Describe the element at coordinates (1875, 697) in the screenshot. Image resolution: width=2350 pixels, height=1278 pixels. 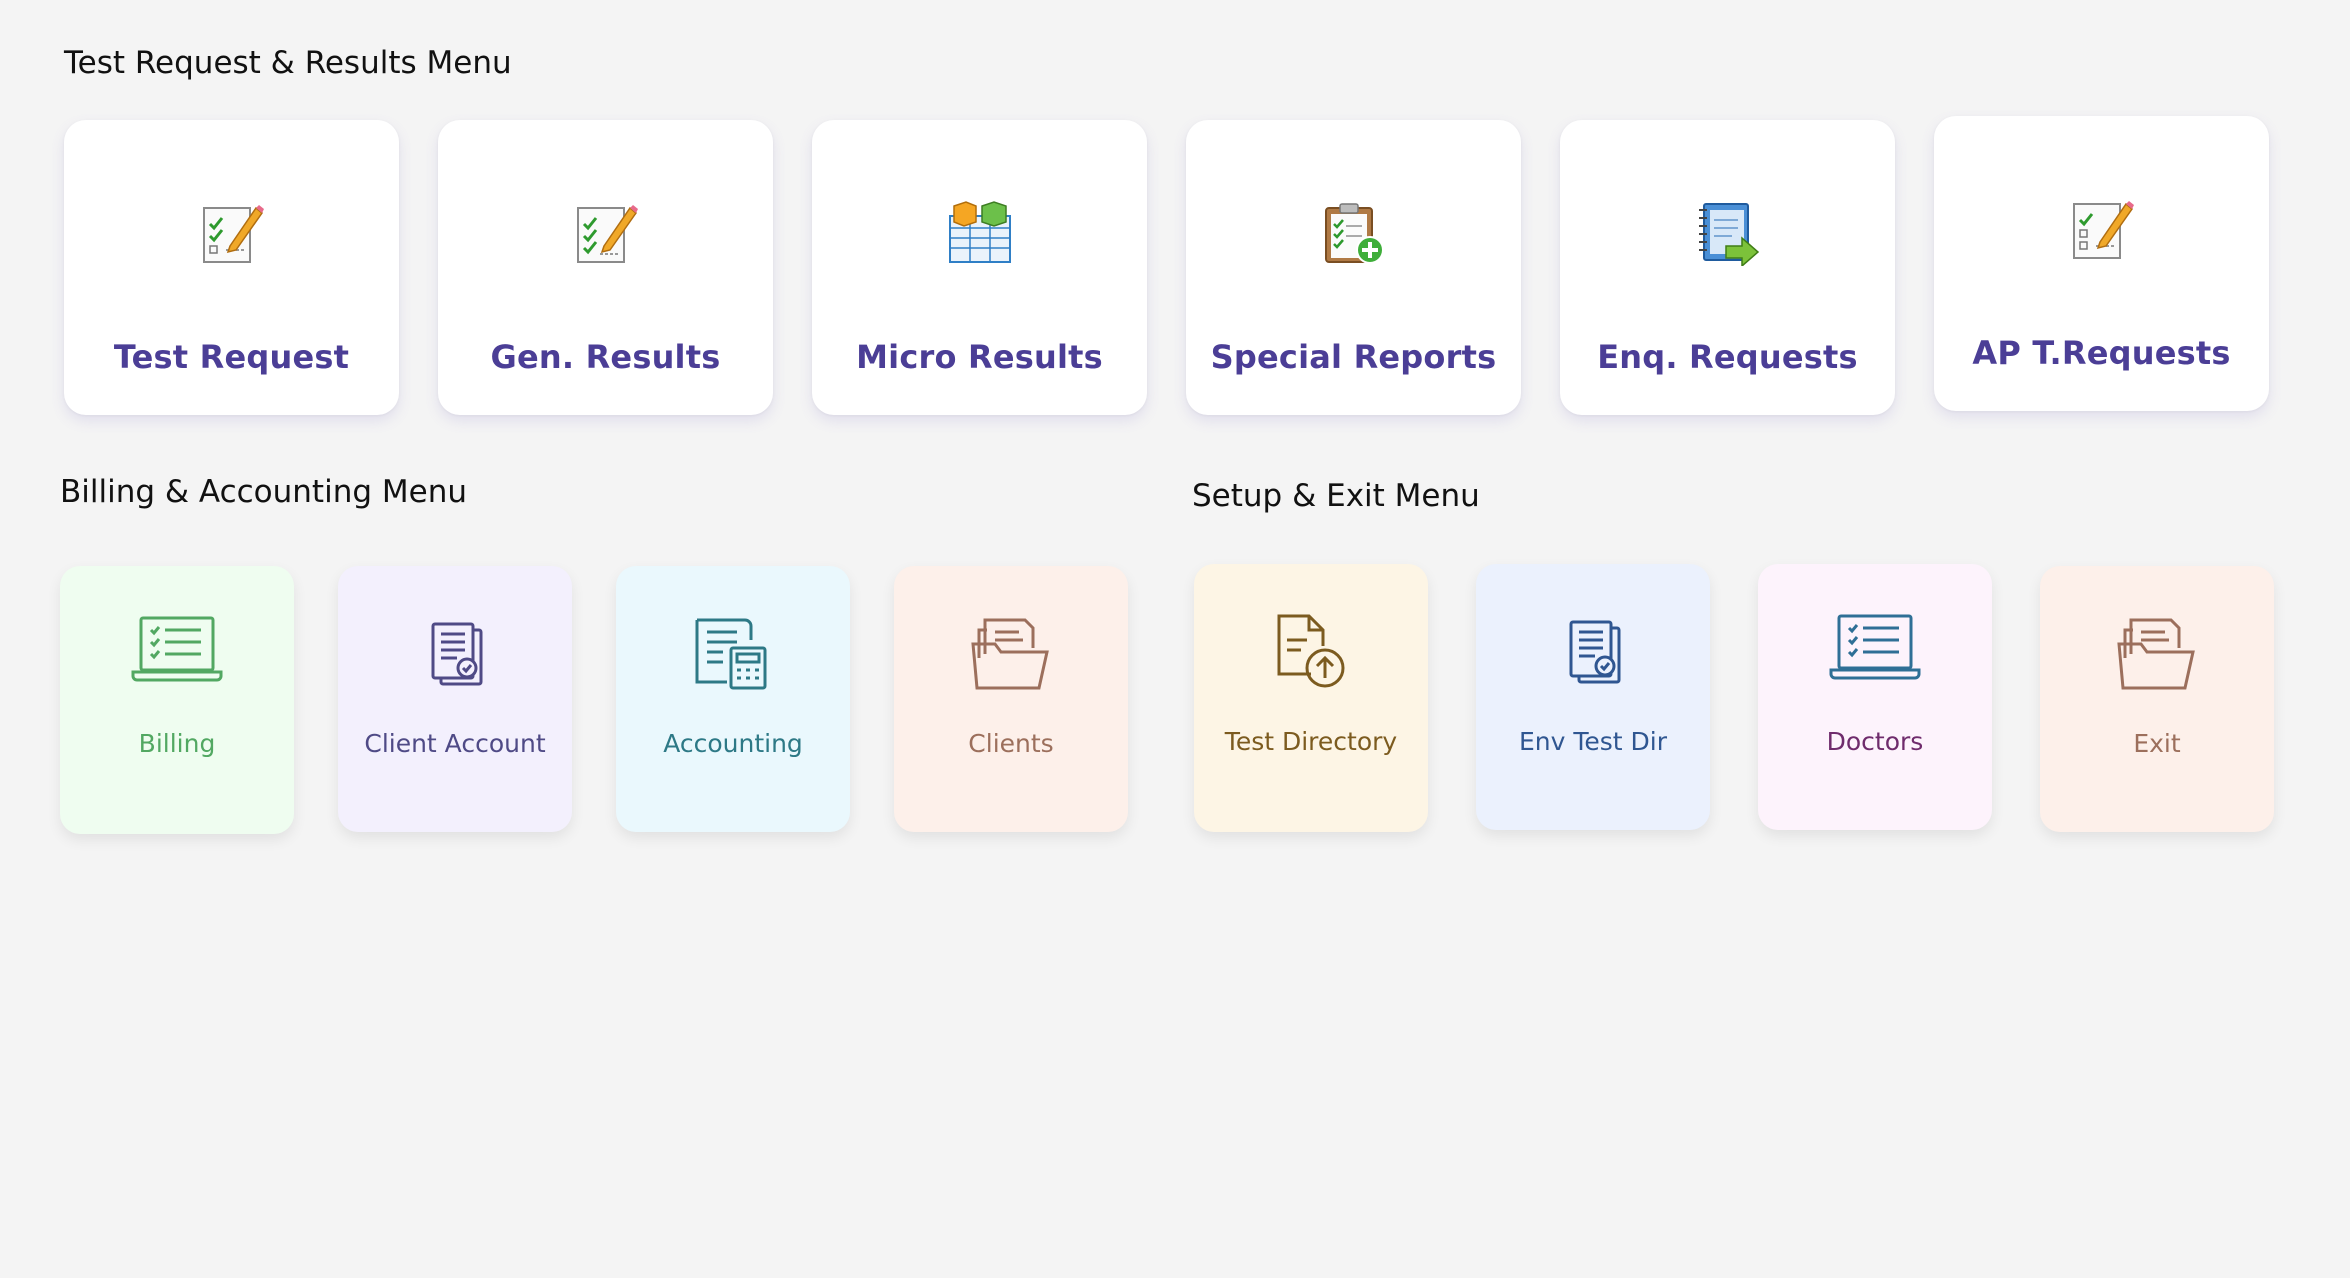
I see `doctors-card: Doctors` at that location.